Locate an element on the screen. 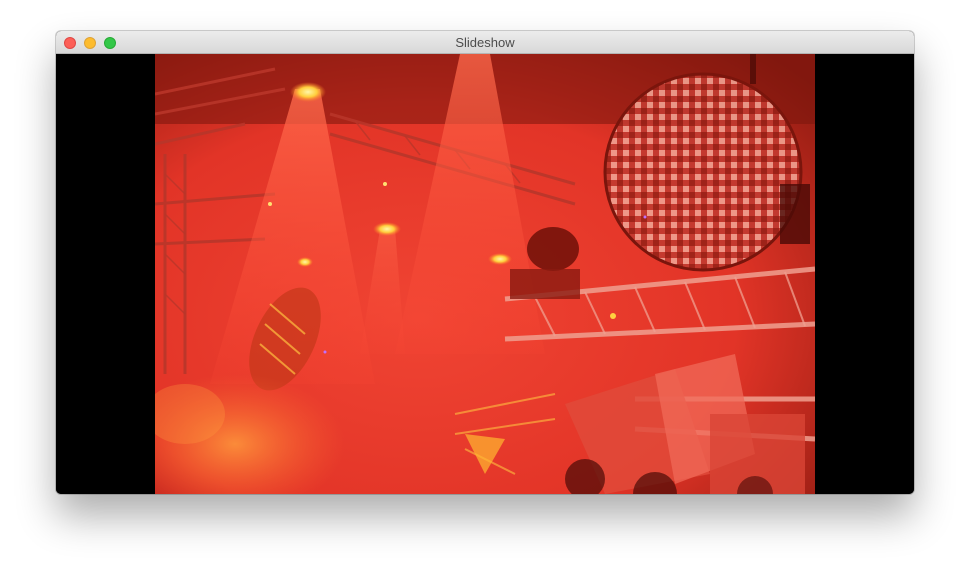  window-title: Slideshow is located at coordinates (485, 42).